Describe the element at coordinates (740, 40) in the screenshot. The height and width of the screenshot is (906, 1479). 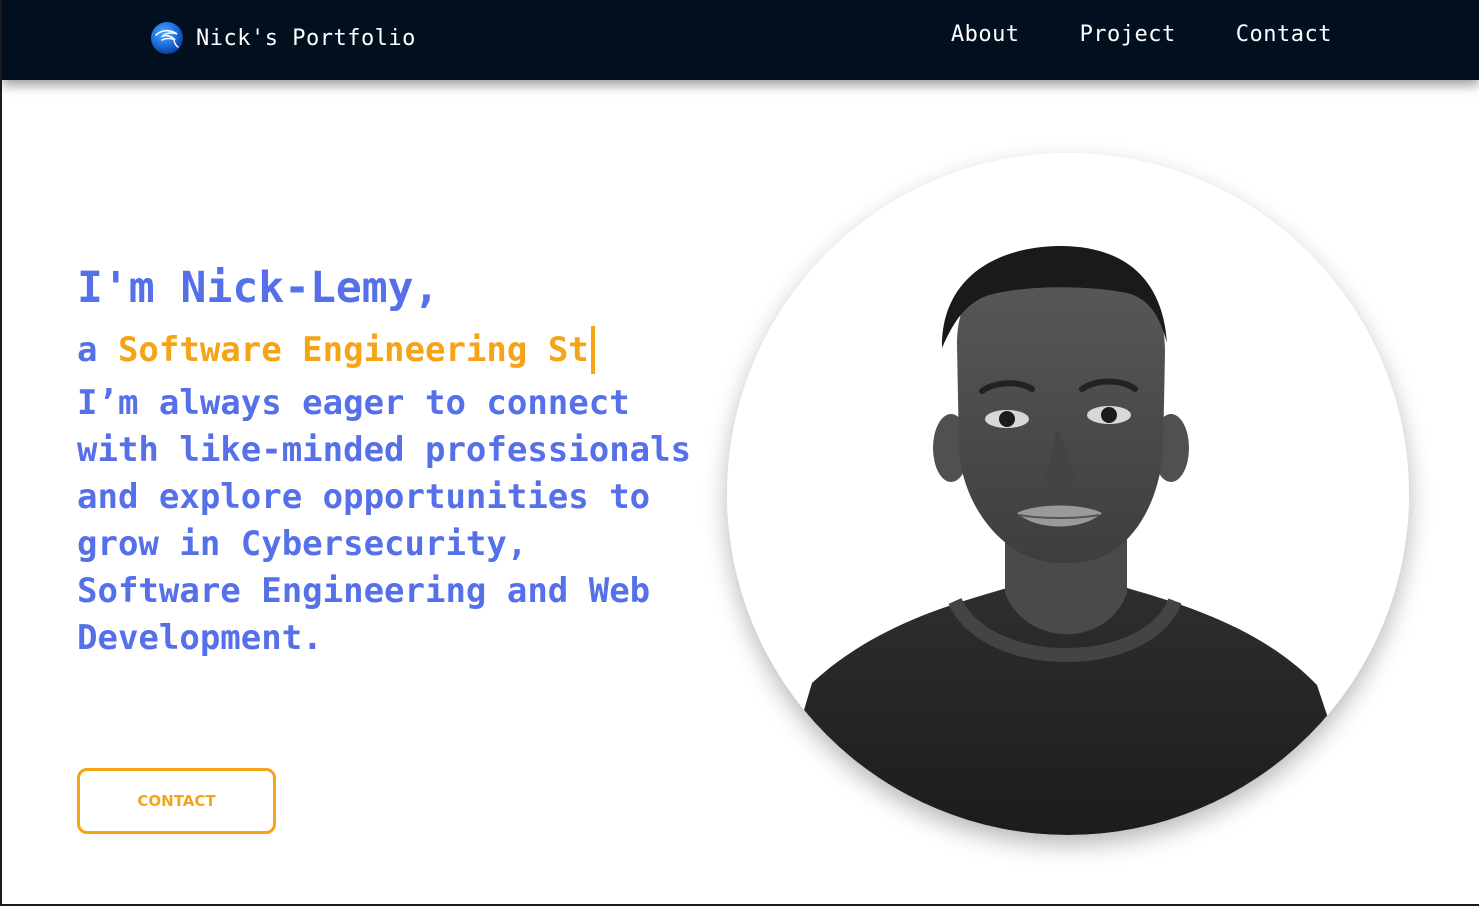
I see `navbar: Nick's Portfolio About Project Contact` at that location.